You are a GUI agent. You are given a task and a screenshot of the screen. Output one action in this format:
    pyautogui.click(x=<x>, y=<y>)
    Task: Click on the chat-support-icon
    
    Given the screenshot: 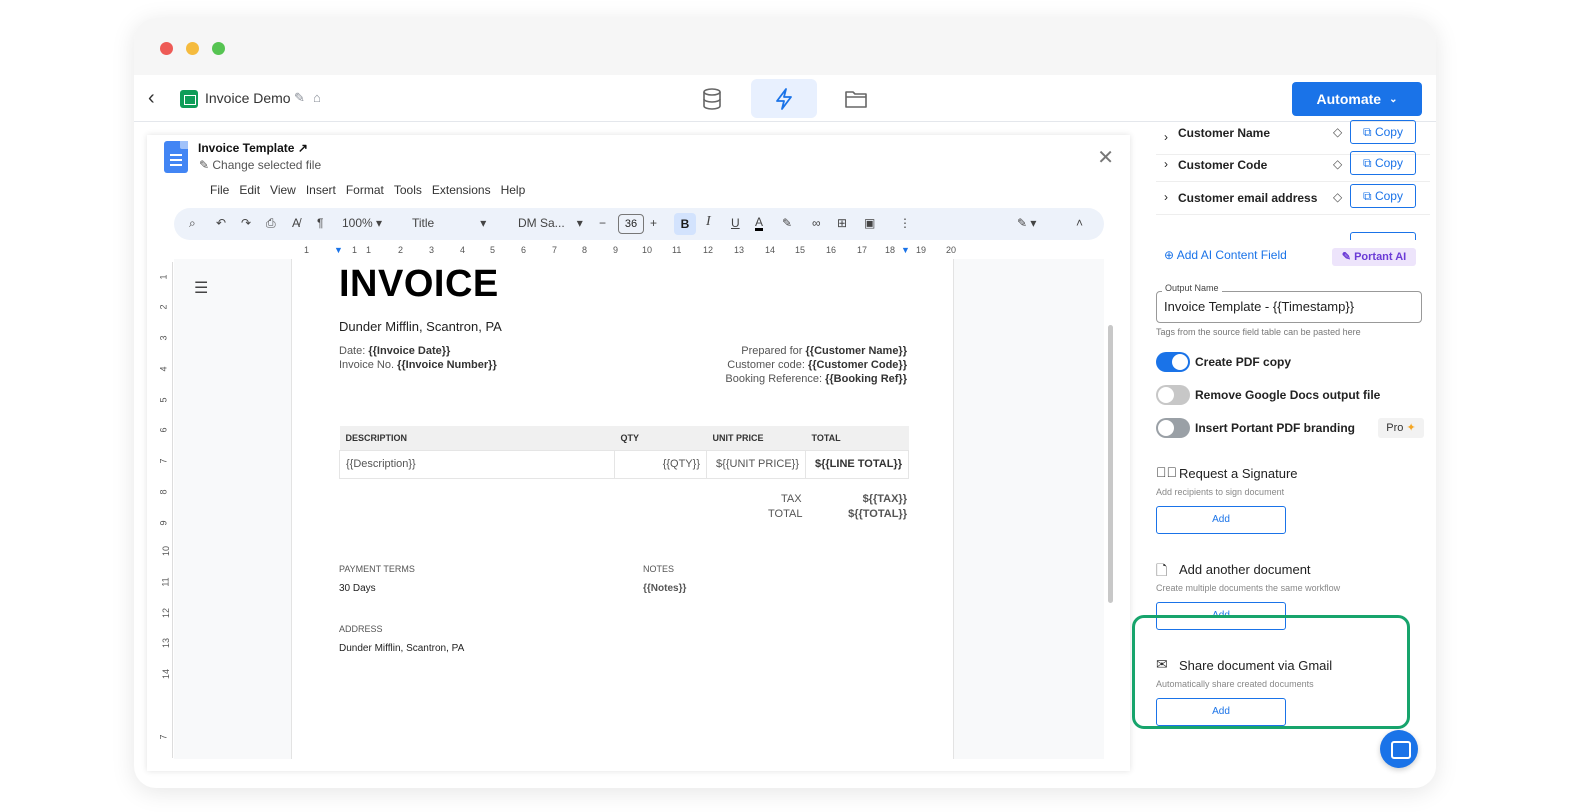 What is the action you would take?
    pyautogui.click(x=1399, y=749)
    